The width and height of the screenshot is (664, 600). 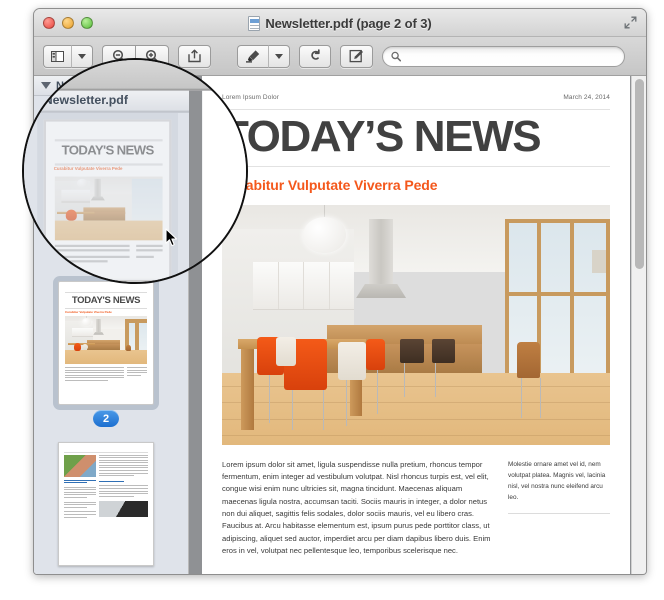 I want to click on window-title: Newsletter.pdf (page 2 of 3), so click(x=348, y=23).